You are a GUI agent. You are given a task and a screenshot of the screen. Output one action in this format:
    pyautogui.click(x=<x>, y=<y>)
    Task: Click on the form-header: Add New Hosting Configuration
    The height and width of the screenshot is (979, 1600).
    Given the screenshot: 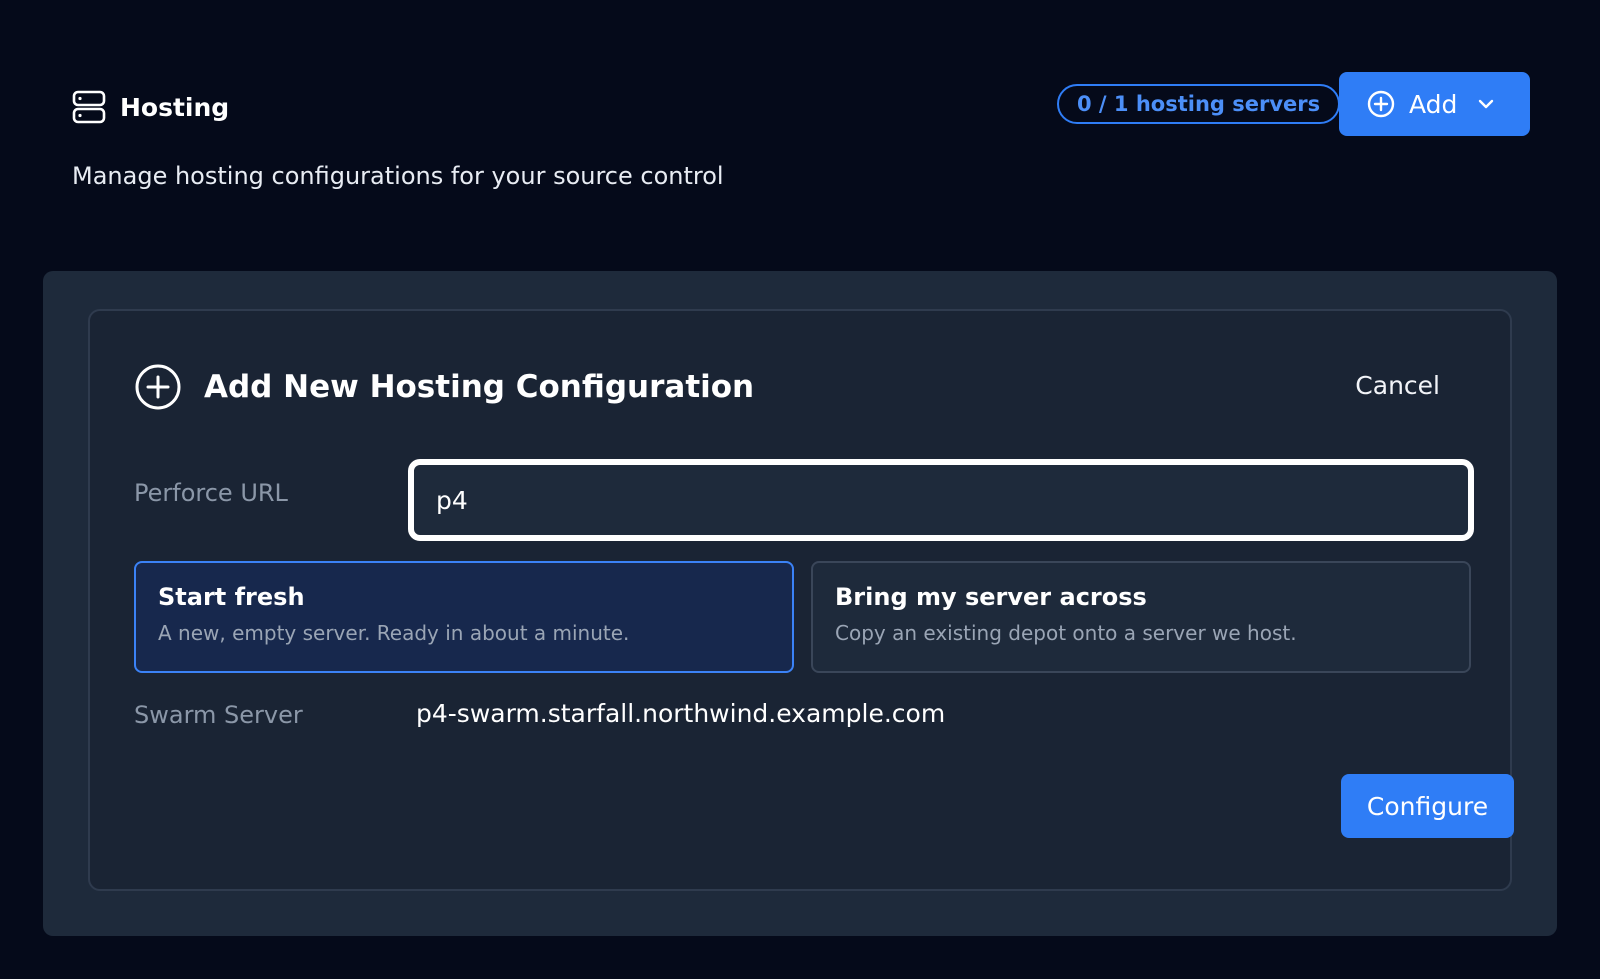 What is the action you would take?
    pyautogui.click(x=444, y=387)
    